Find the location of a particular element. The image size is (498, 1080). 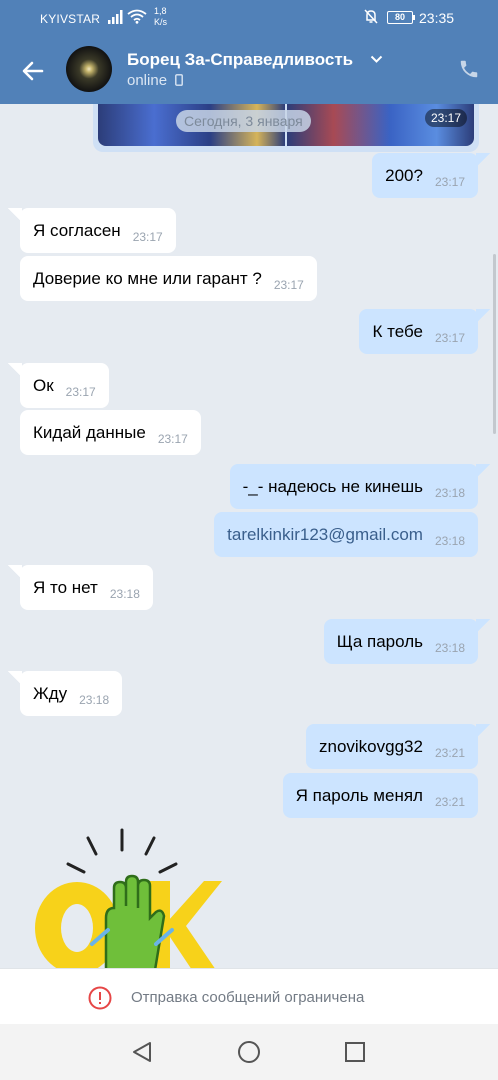

message-incoming: Я то нет 23:18 is located at coordinates (80, 587).